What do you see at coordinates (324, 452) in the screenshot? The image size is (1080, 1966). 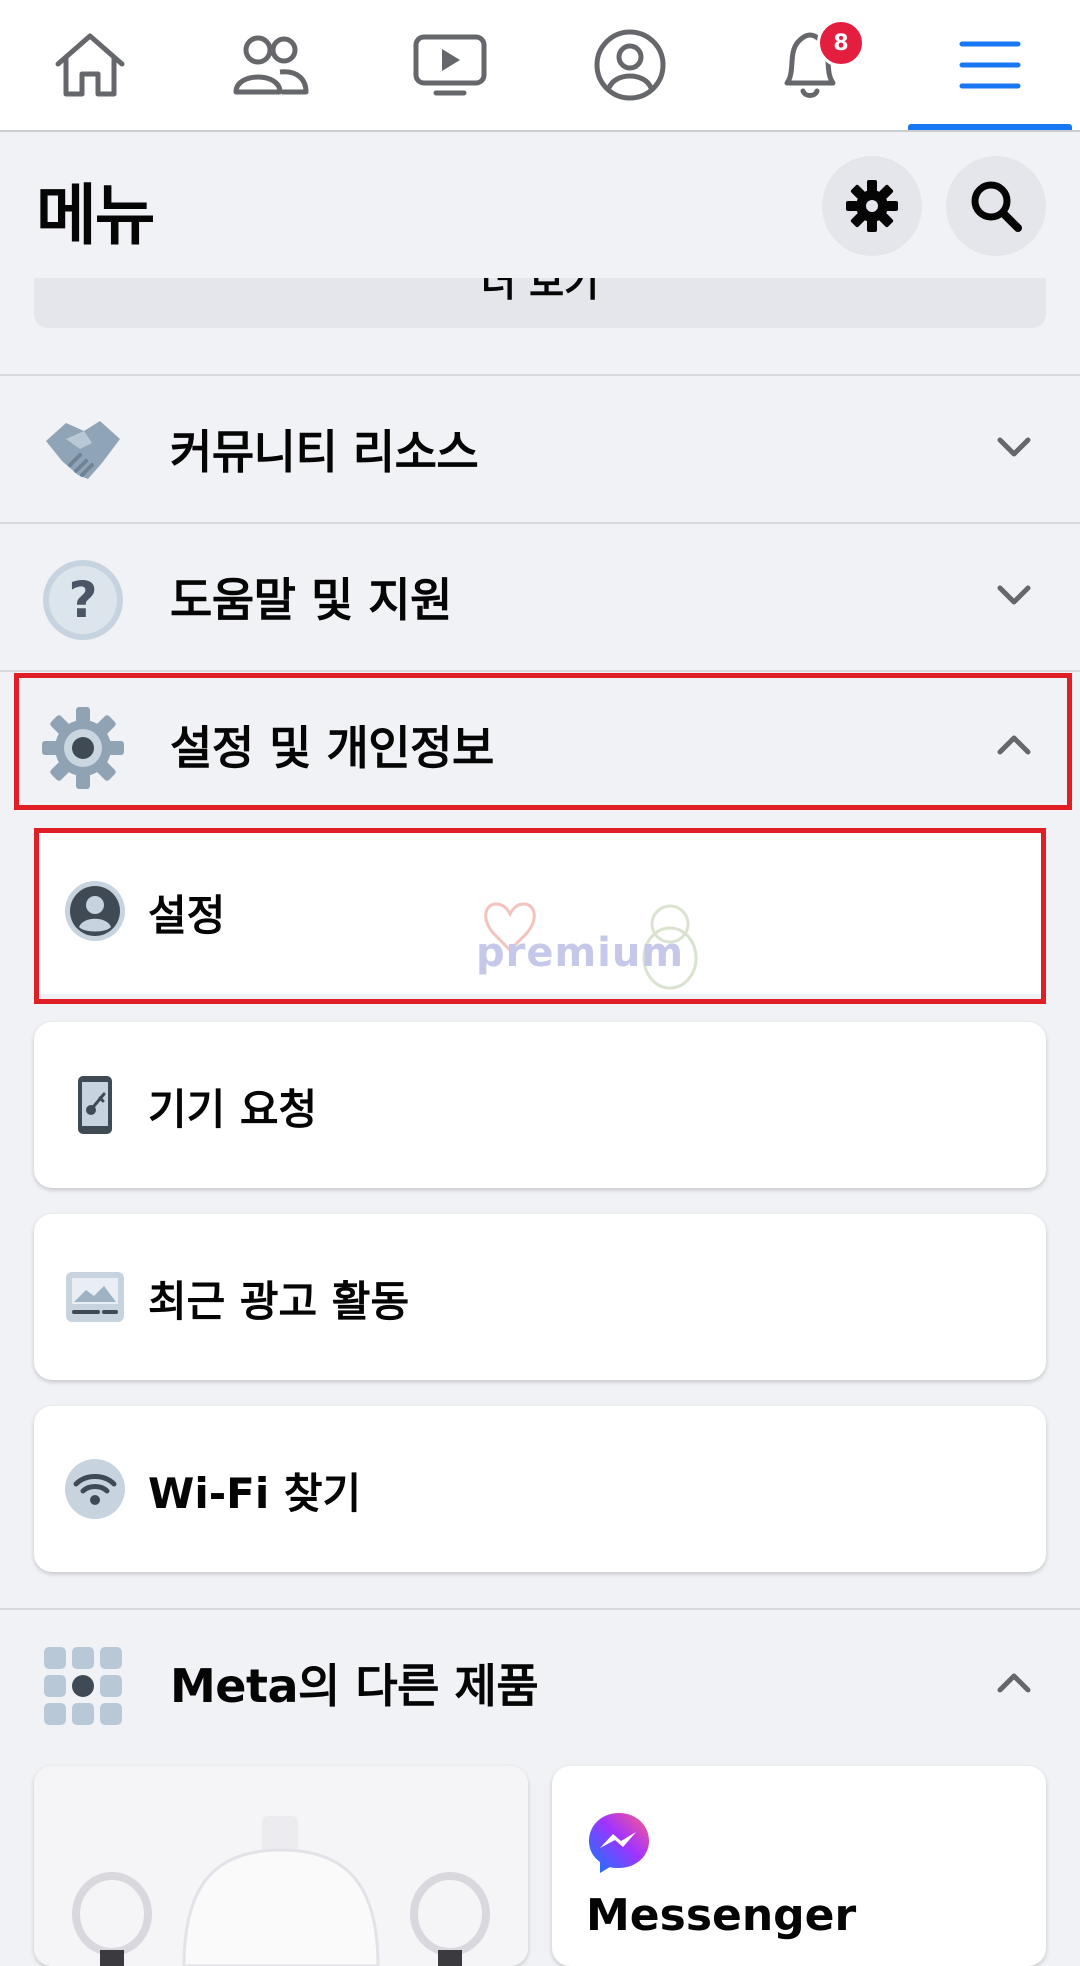 I see `section-label: 커뮤니티 리소스` at bounding box center [324, 452].